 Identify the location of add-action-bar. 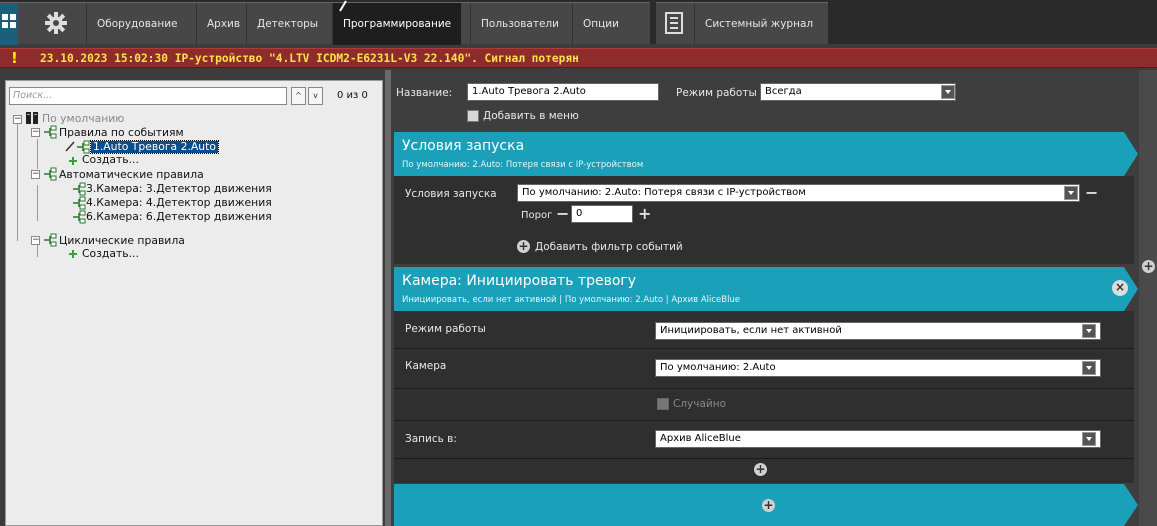
(759, 505).